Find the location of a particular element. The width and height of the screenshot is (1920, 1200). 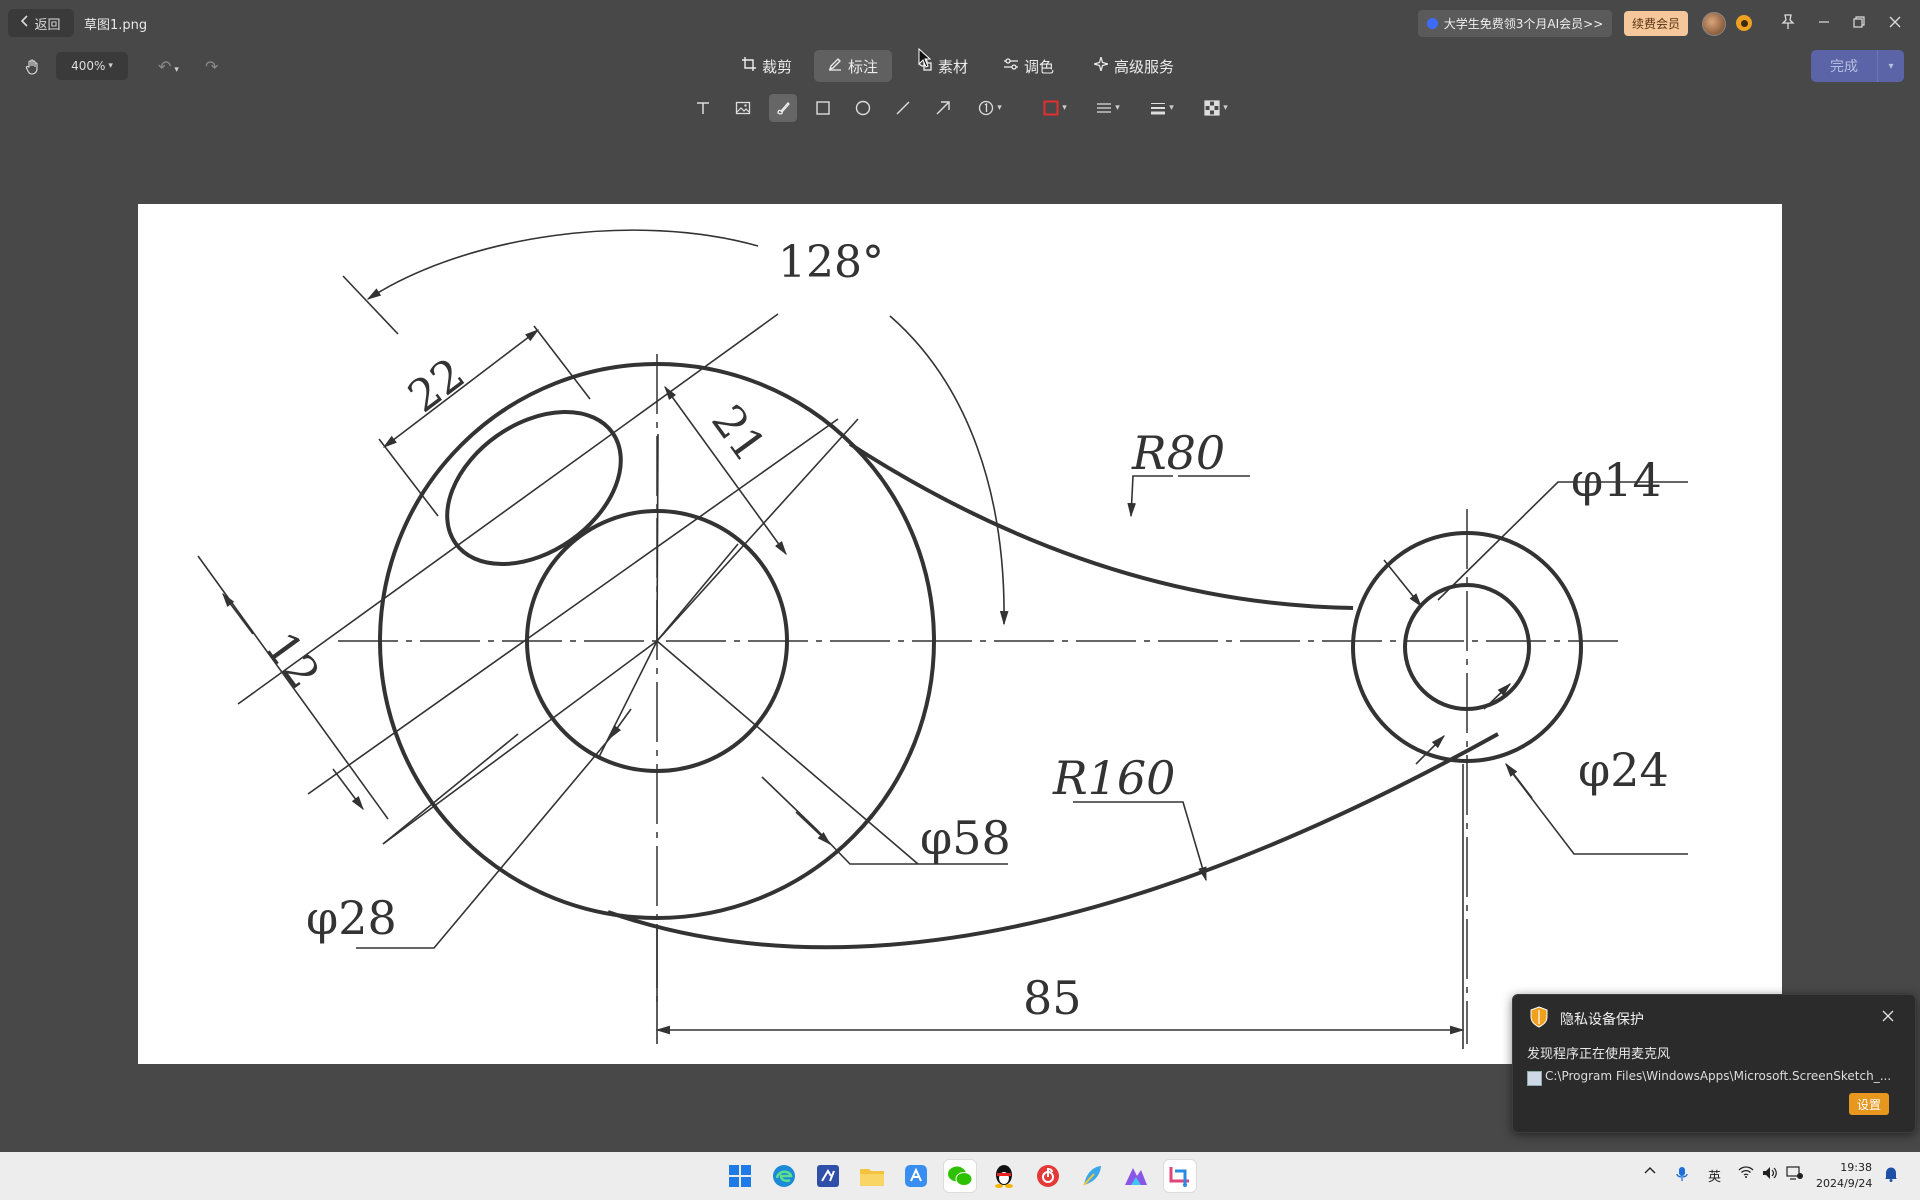

dim-85: 85 is located at coordinates (1052, 998).